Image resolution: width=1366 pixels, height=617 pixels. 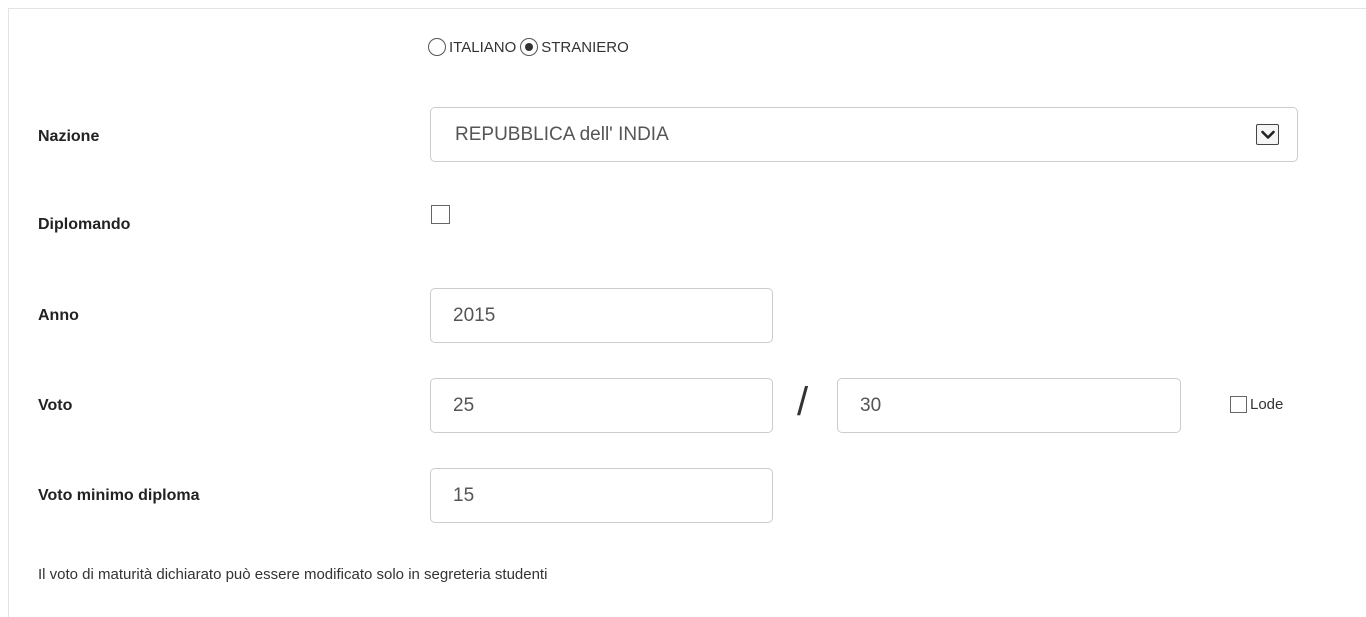 I want to click on voto-value: 25, so click(x=464, y=405).